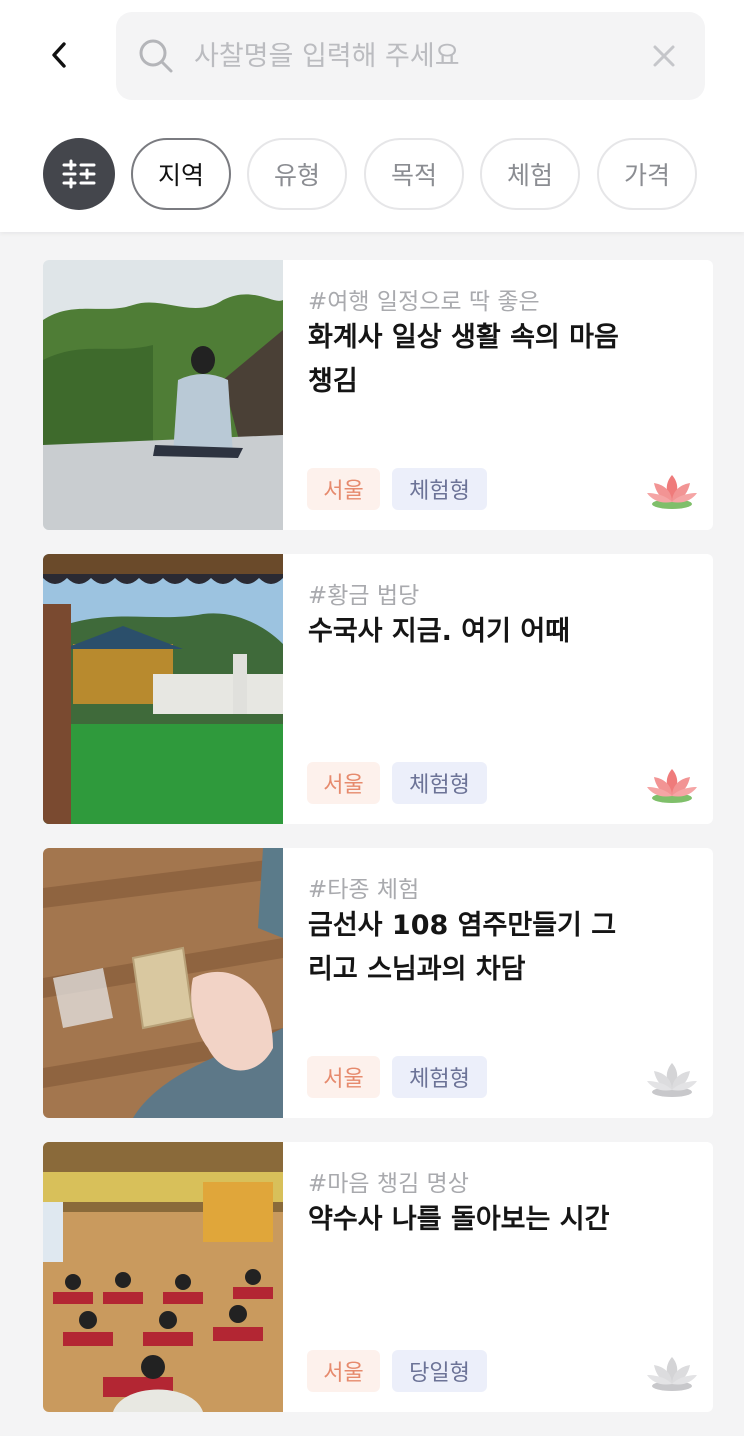 The width and height of the screenshot is (744, 1436). I want to click on close-icon, so click(664, 56).